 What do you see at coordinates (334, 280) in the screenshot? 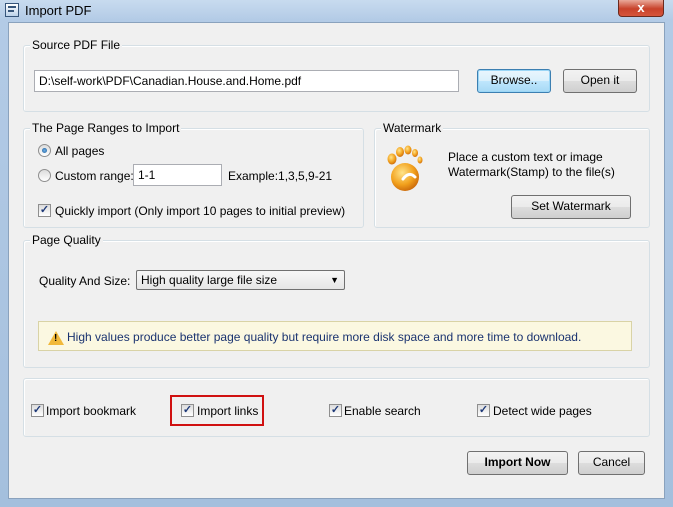
I see `chevron-down-icon: ▼` at bounding box center [334, 280].